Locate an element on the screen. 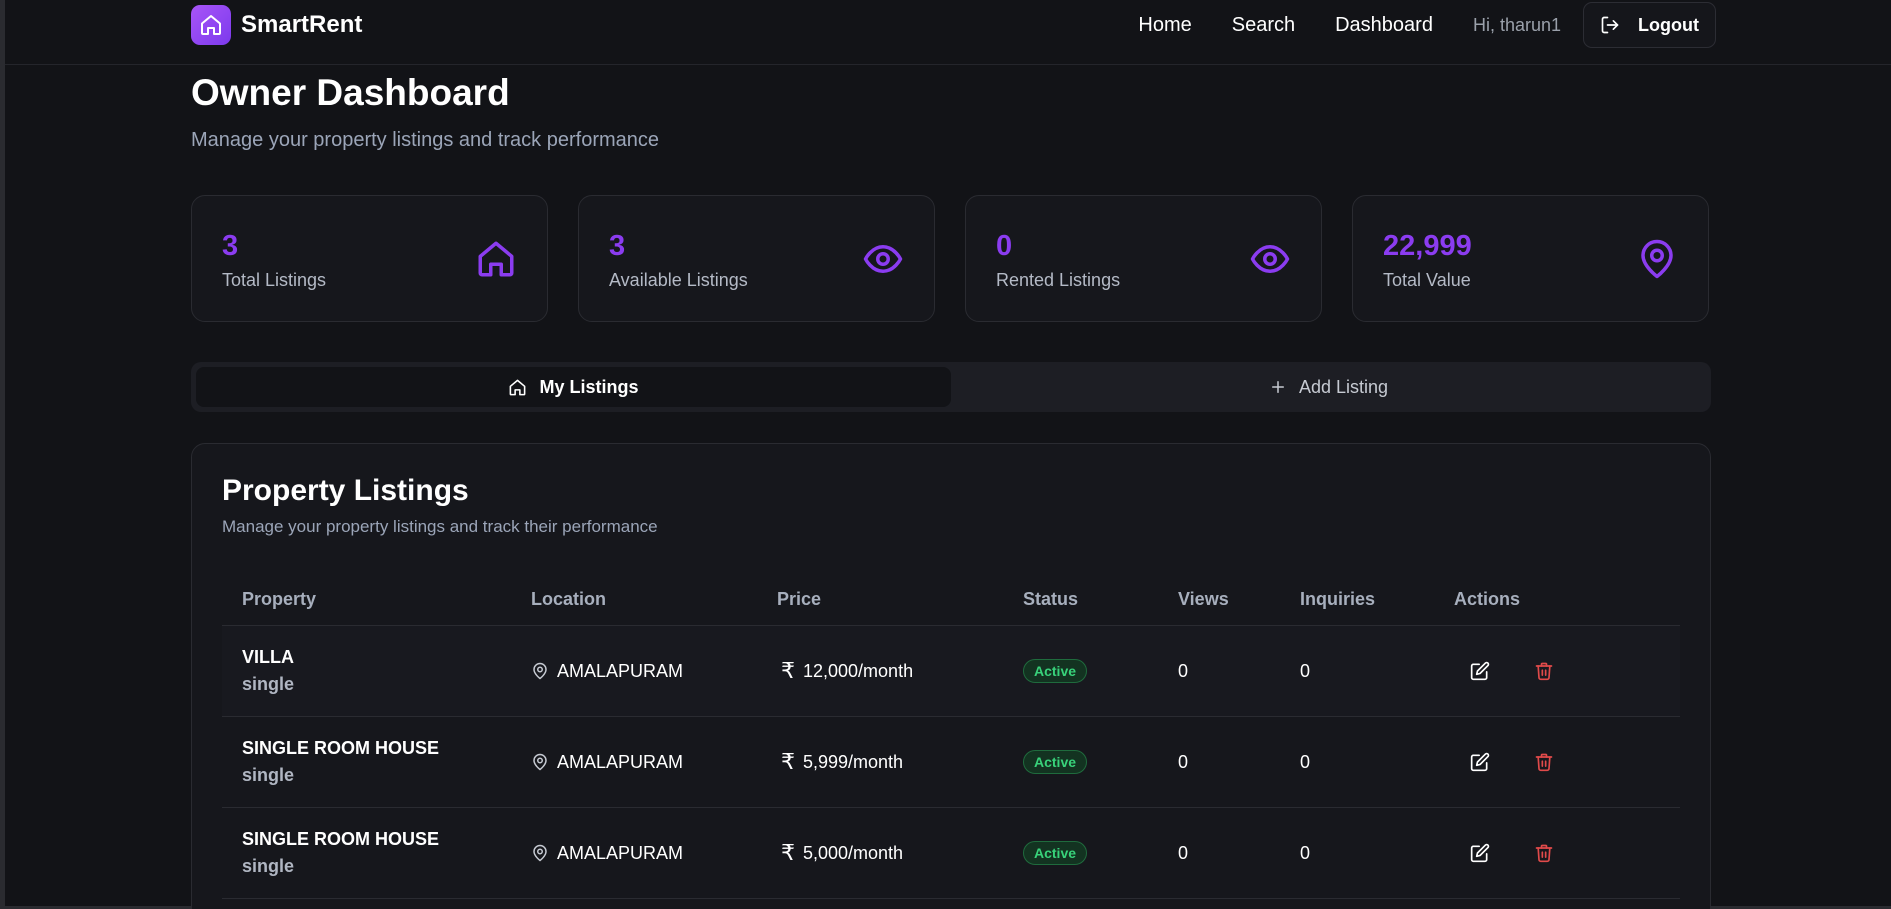  property-name: SINGLE ROOM HOUSE is located at coordinates (341, 839).